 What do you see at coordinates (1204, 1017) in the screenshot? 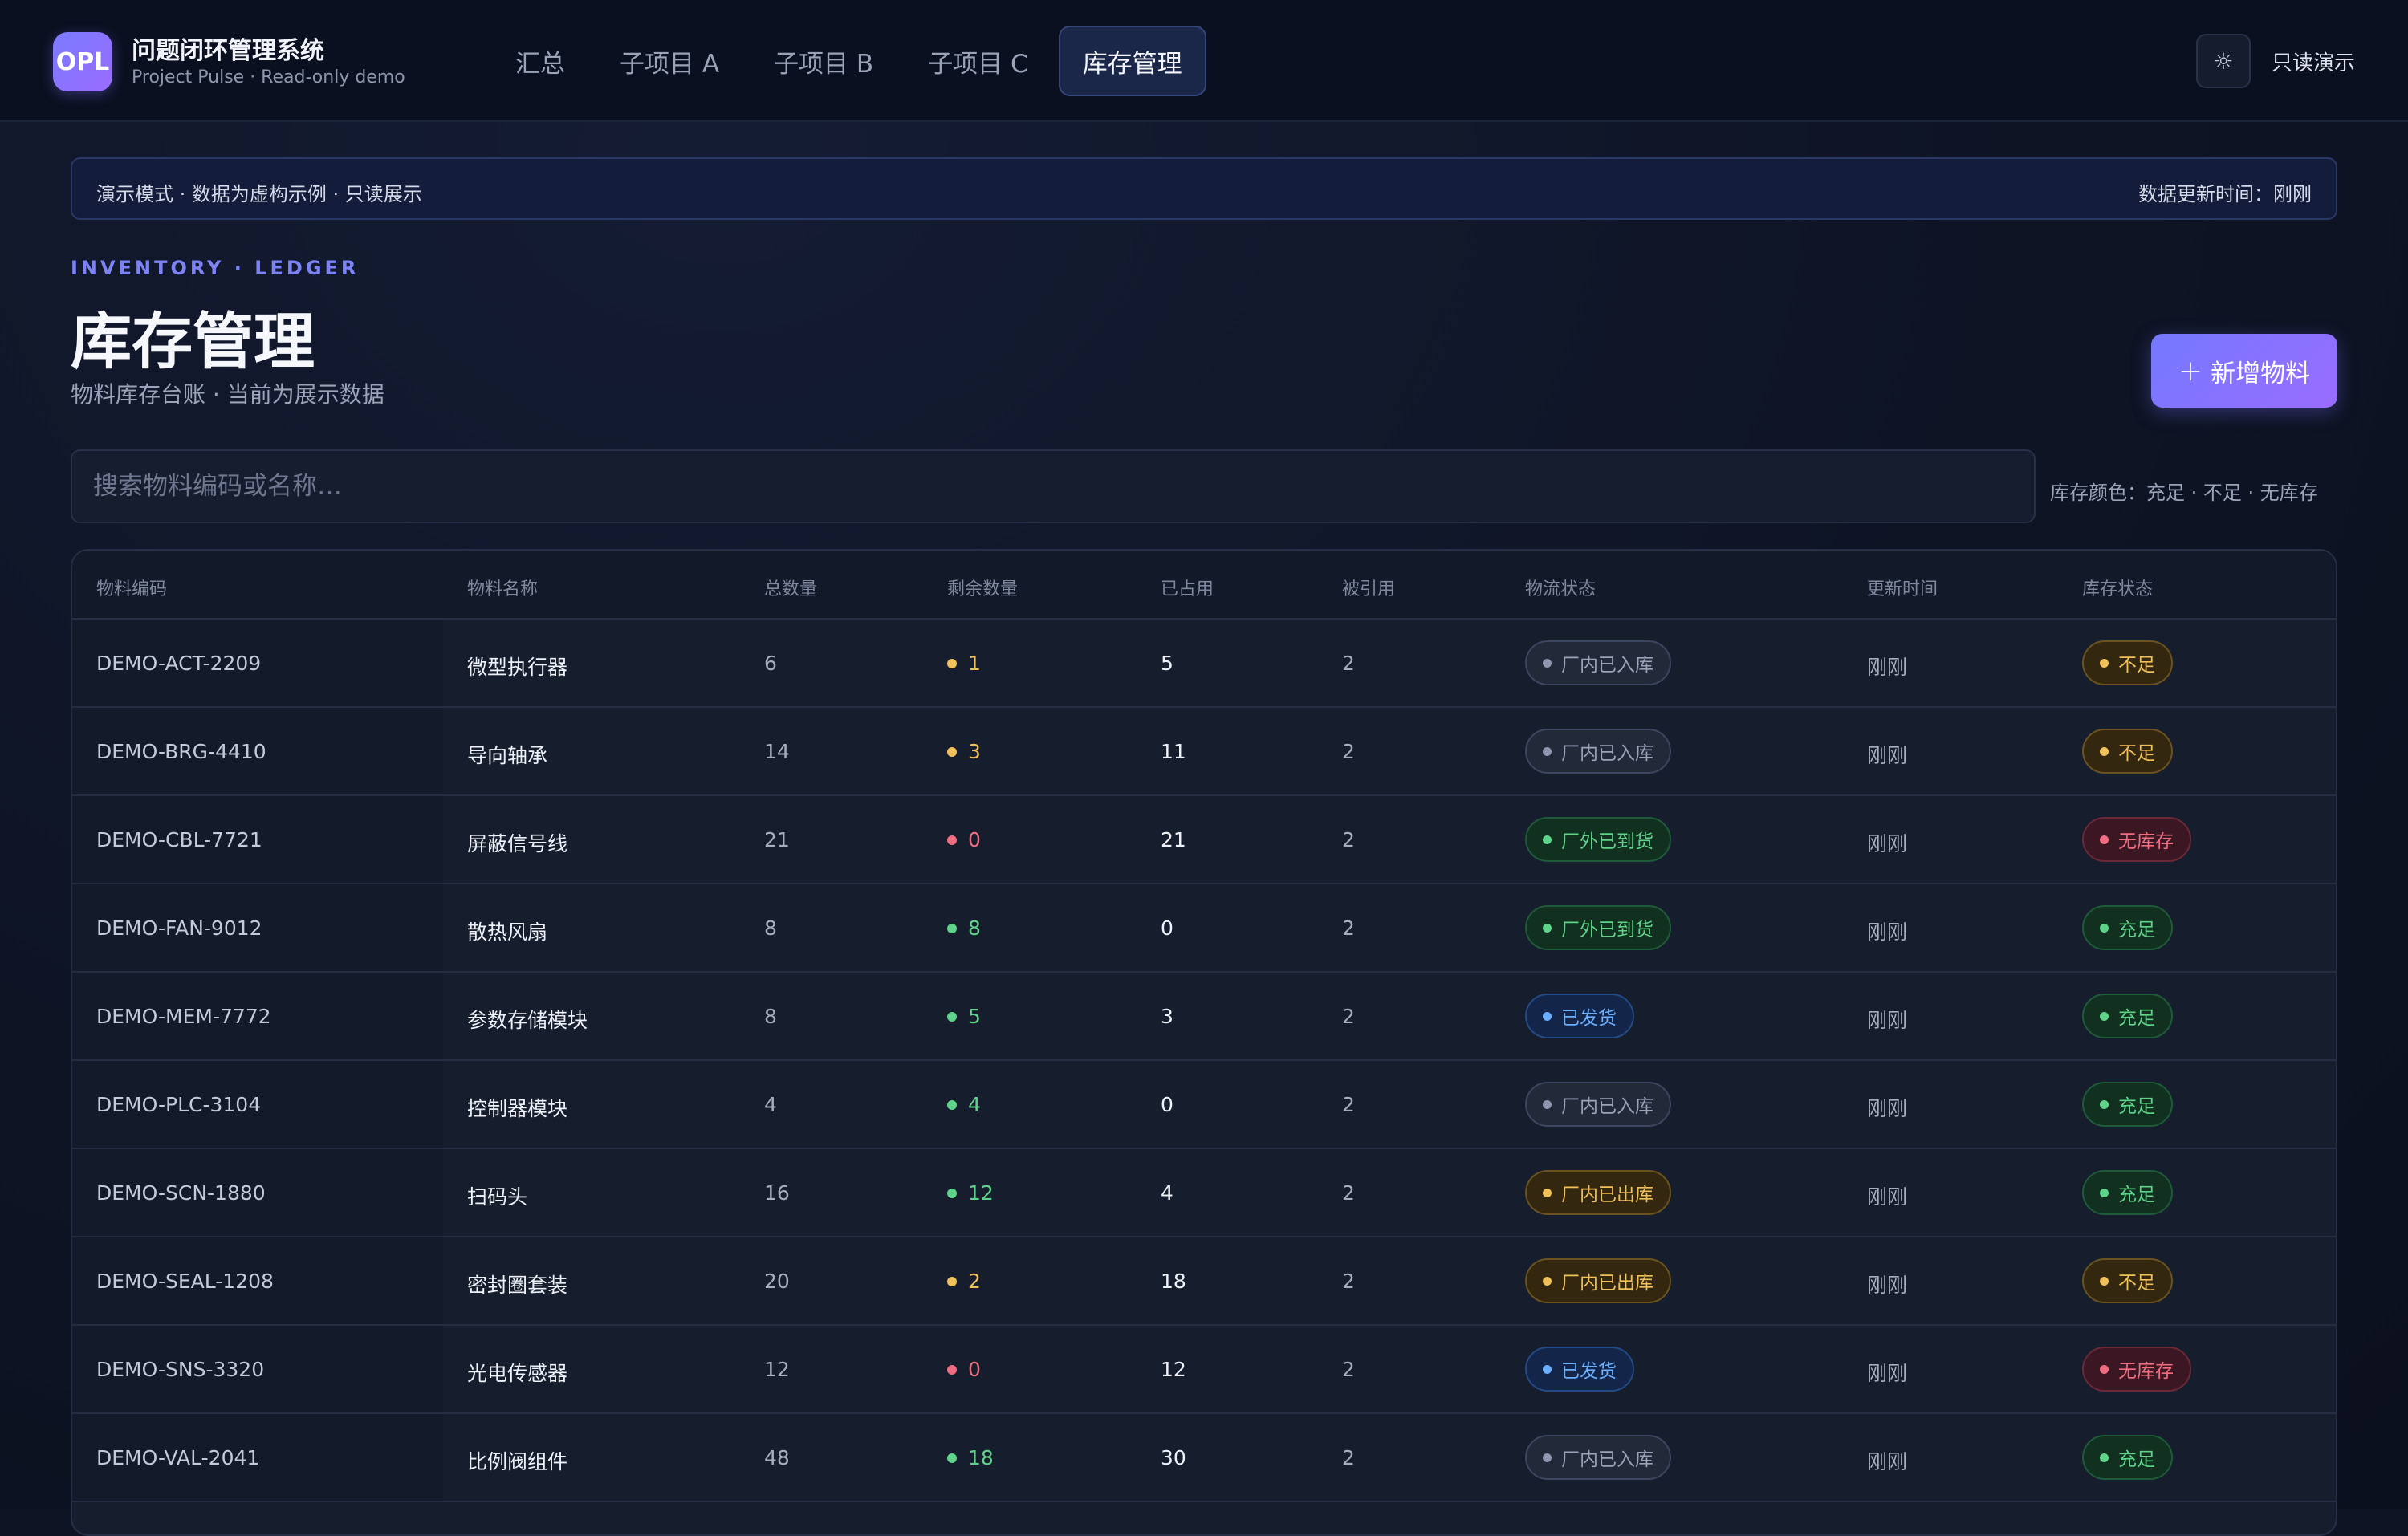
I see `table-row: DEMO-MEM-7772 参数存储模块 8 5 3 2 已发货 刚刚 充足` at bounding box center [1204, 1017].